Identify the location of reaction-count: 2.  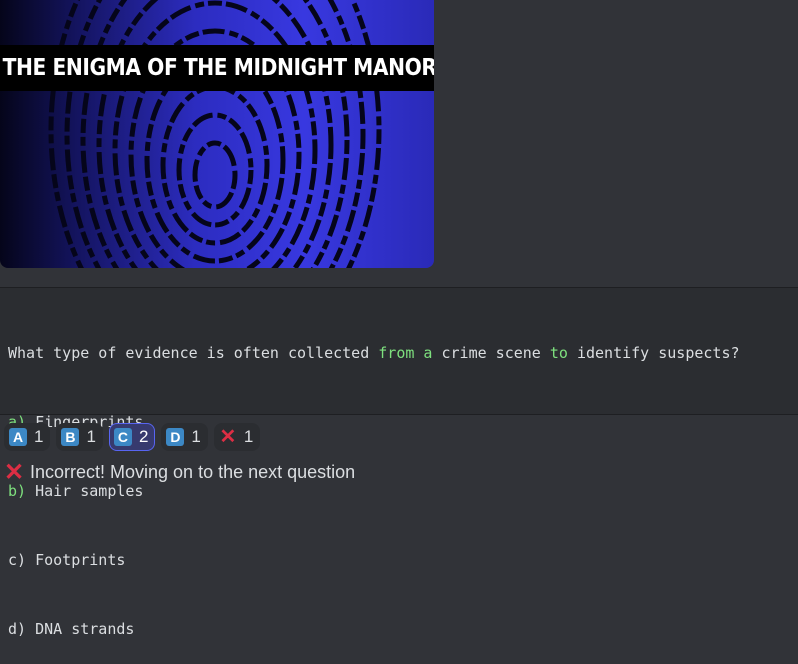
(143, 436).